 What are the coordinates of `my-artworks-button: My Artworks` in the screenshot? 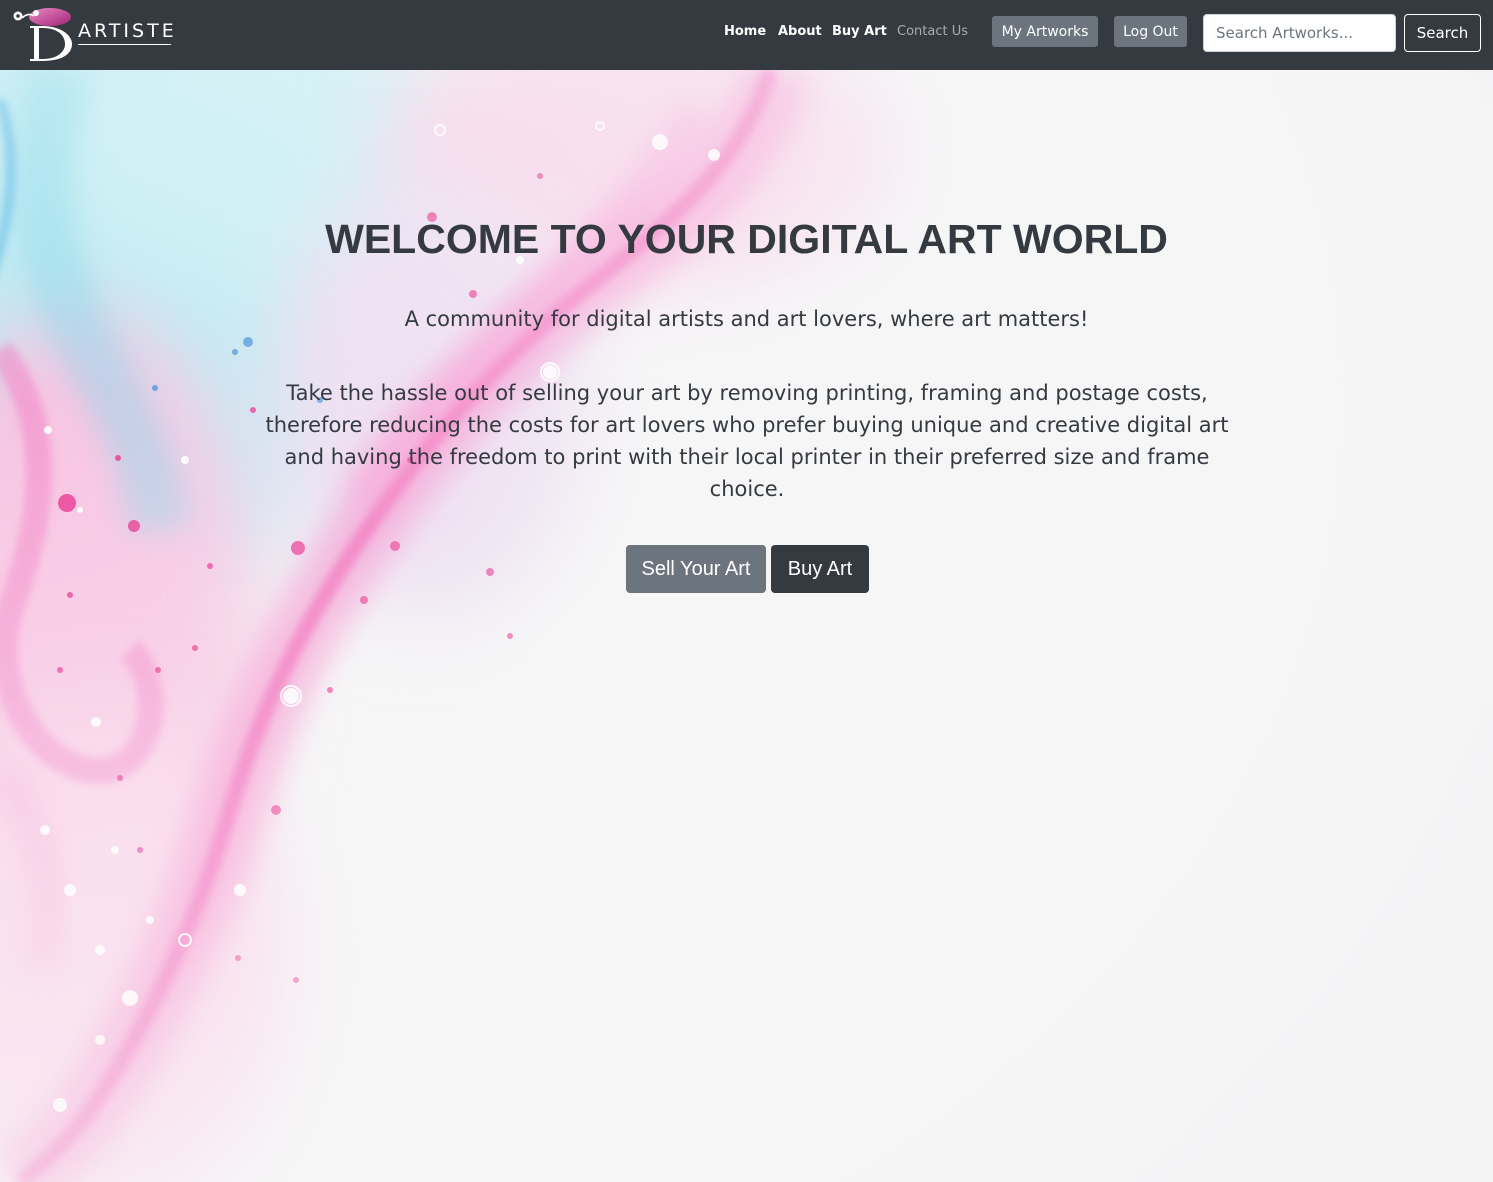 It's located at (1045, 31).